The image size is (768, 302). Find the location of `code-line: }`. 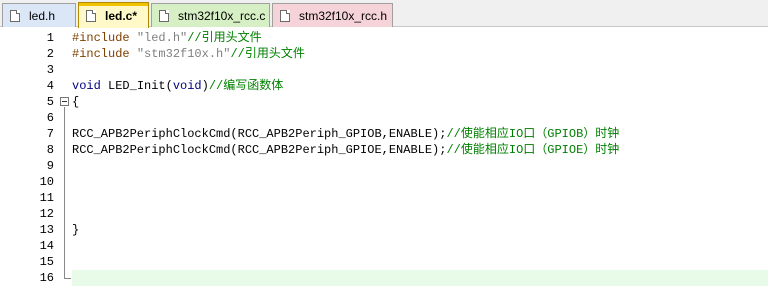

code-line: } is located at coordinates (420, 230).